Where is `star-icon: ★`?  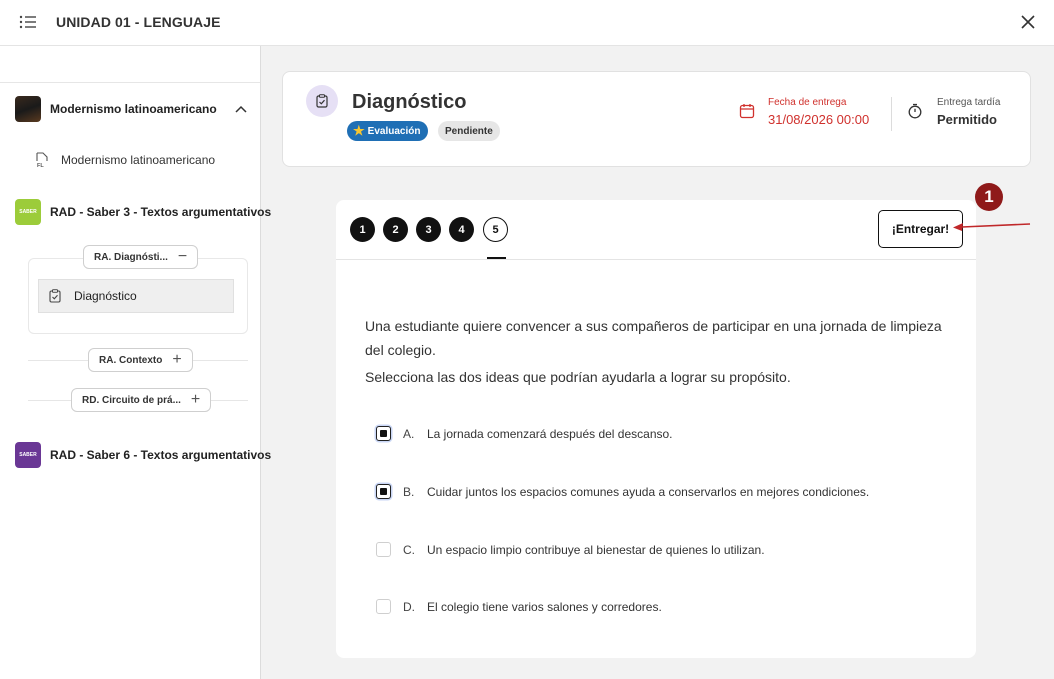 star-icon: ★ is located at coordinates (359, 130).